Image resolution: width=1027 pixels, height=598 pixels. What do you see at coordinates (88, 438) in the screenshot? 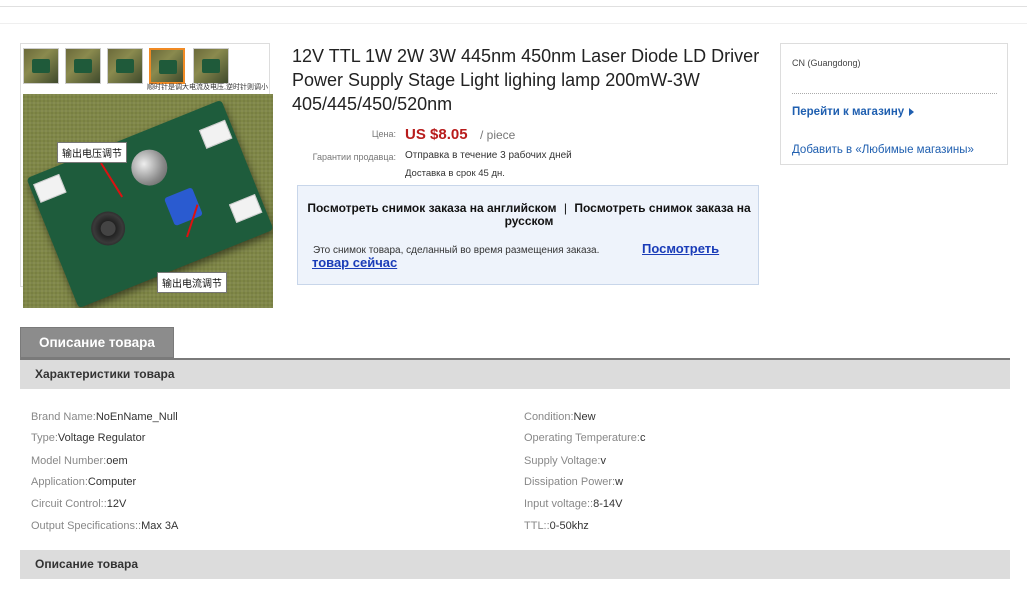
I see `spec-type: Type:Voltage Regulator` at bounding box center [88, 438].